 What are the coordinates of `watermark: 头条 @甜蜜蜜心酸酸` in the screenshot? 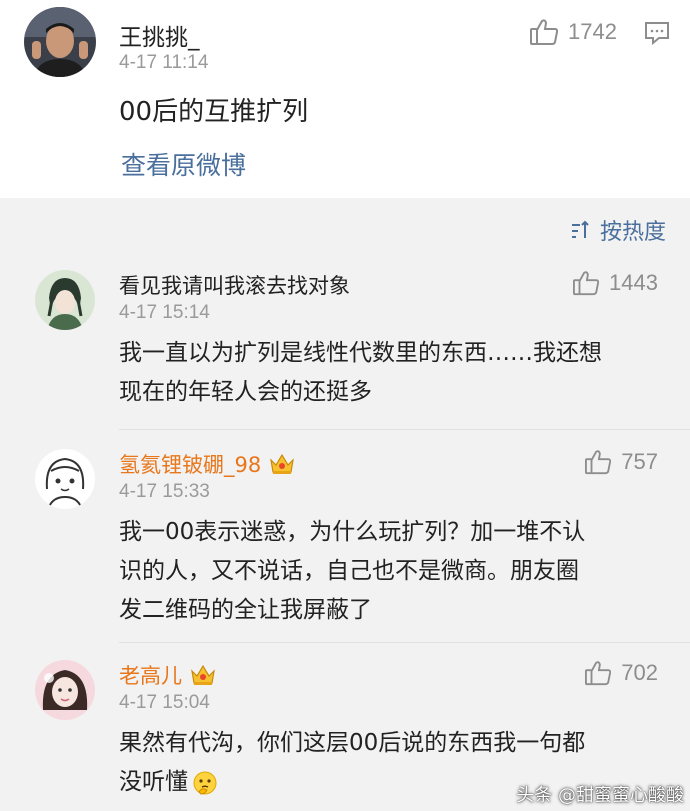 It's located at (600, 795).